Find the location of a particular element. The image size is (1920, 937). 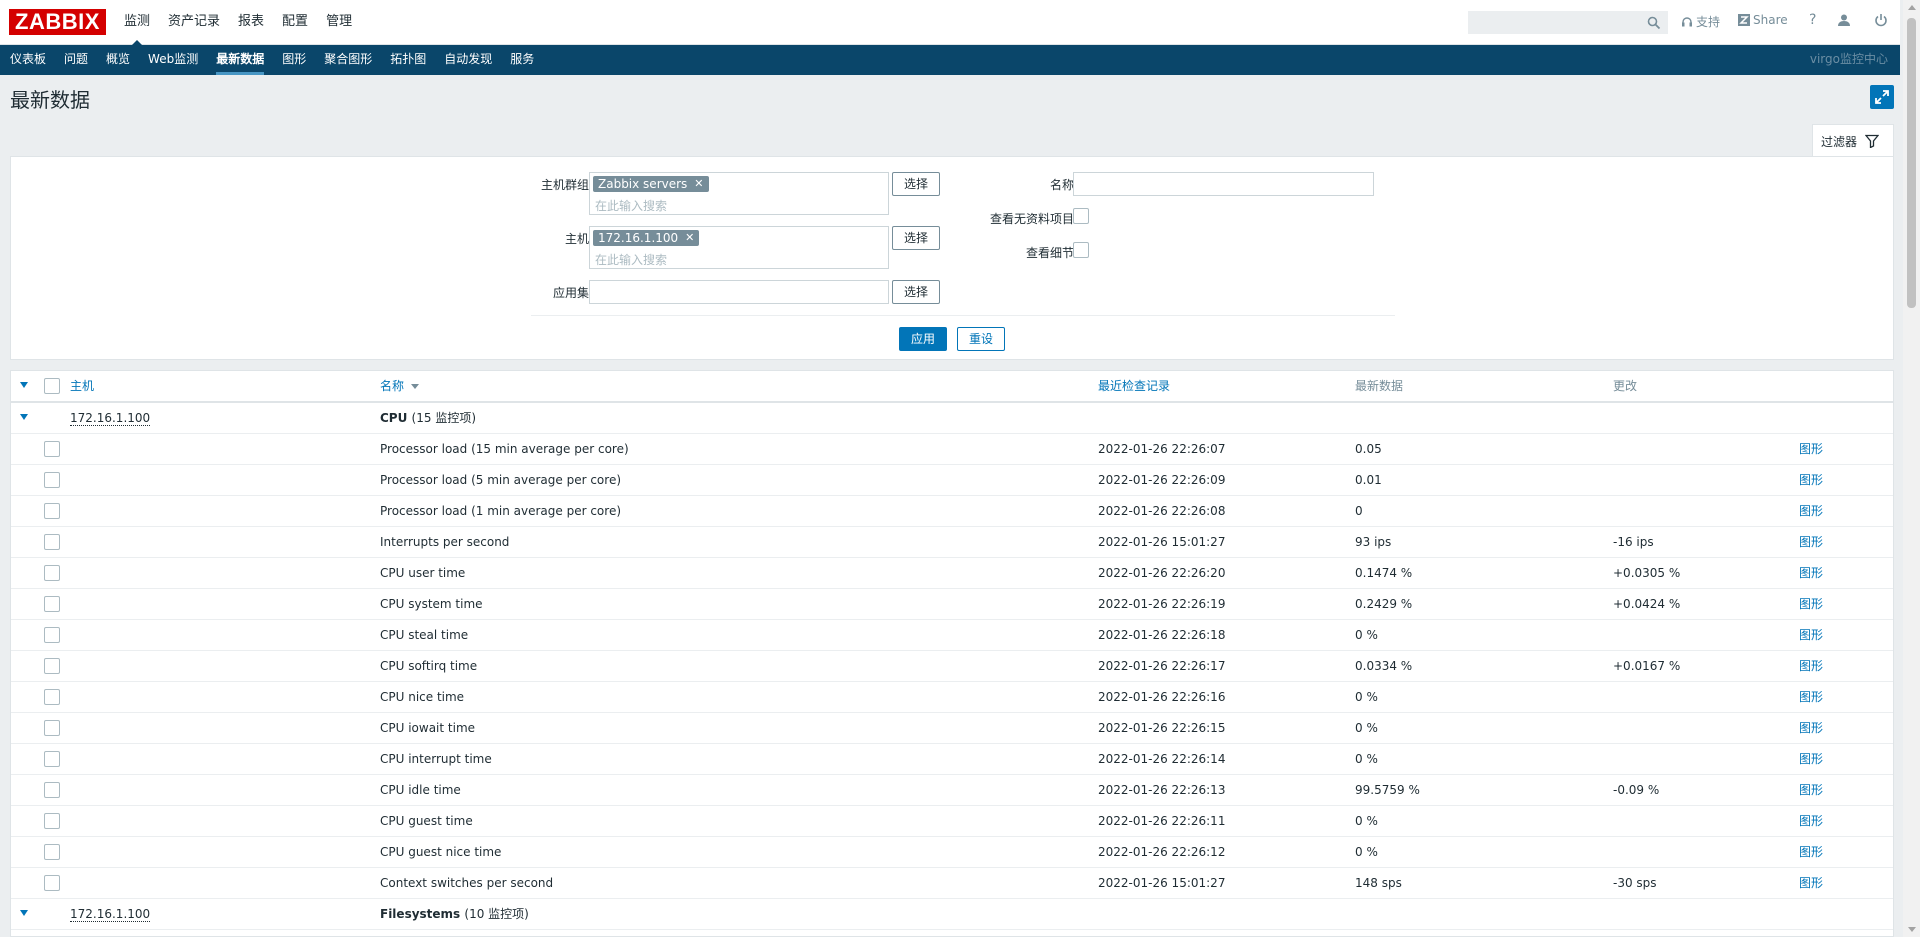

select-all-checkbox is located at coordinates (52, 386).